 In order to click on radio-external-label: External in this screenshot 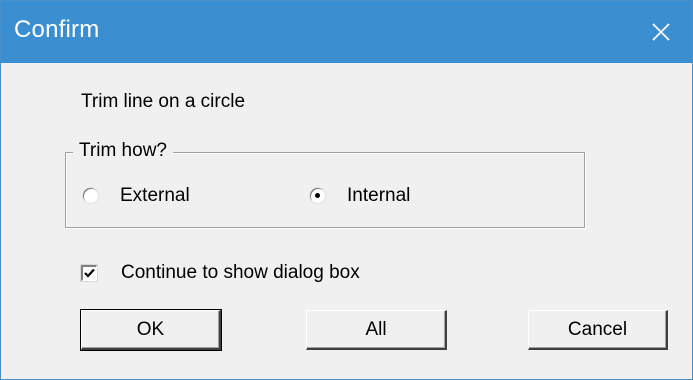, I will do `click(155, 196)`.